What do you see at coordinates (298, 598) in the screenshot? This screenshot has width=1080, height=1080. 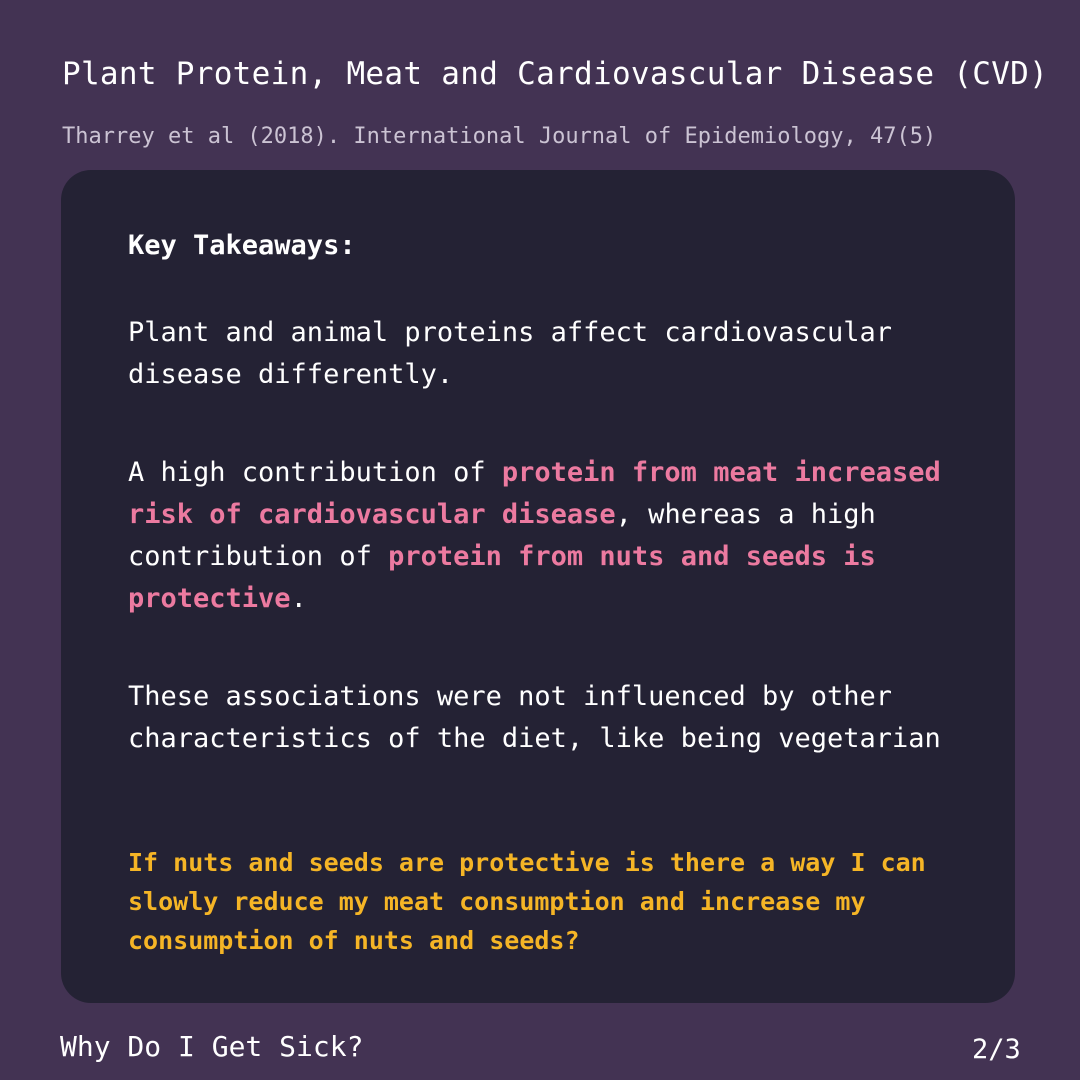 I see `paragraph-text: .` at bounding box center [298, 598].